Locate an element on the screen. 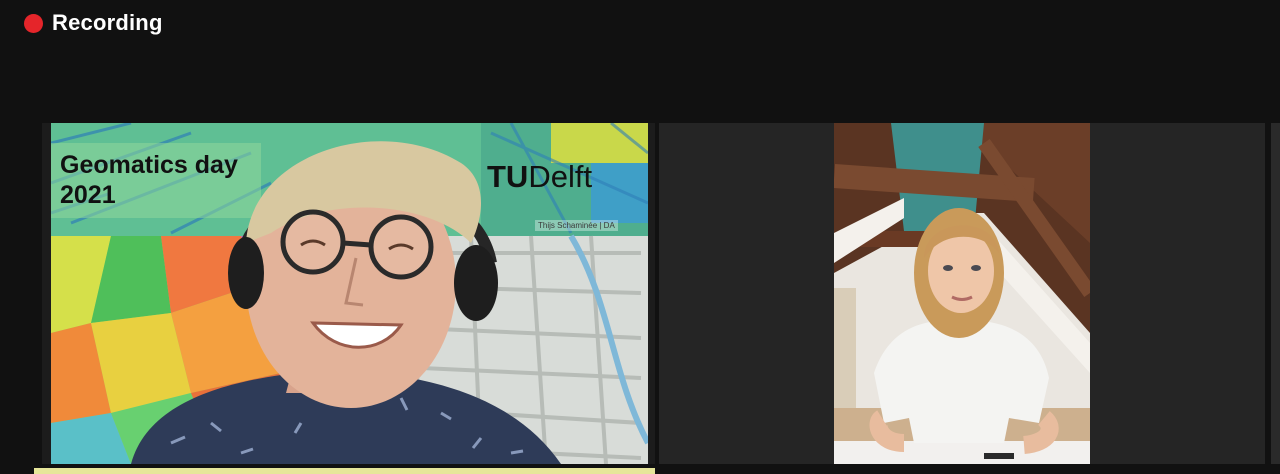 The height and width of the screenshot is (474, 1280). logo-strong-text: TU is located at coordinates (508, 176).